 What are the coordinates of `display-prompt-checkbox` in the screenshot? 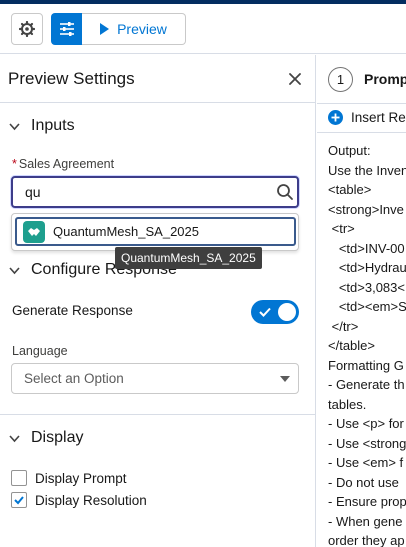 It's located at (19, 478).